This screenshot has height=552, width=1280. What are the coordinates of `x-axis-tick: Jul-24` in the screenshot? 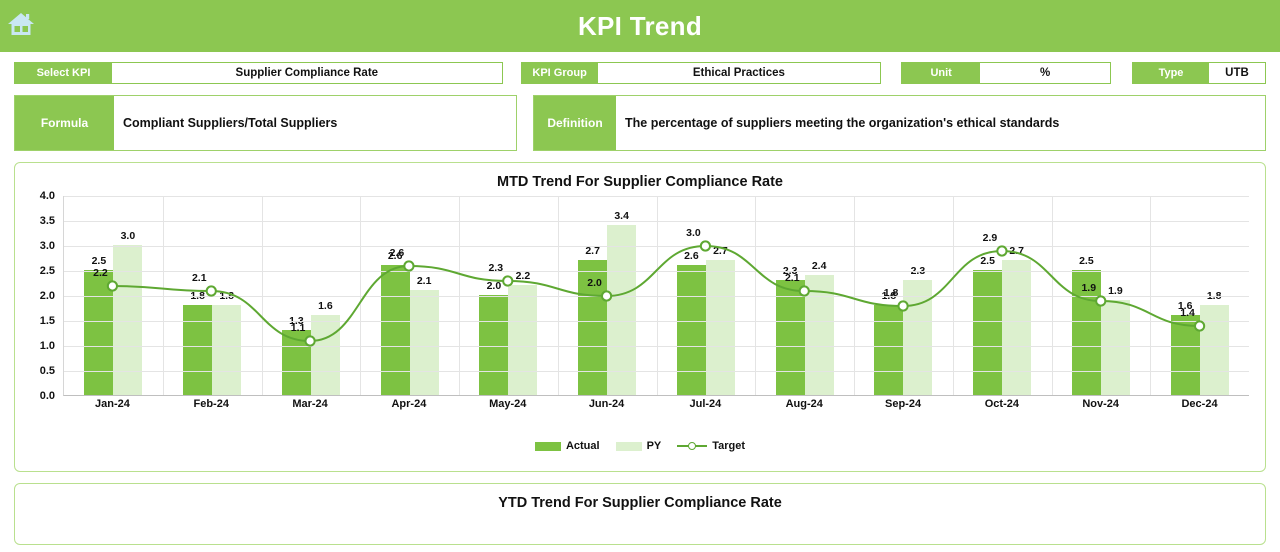 It's located at (705, 404).